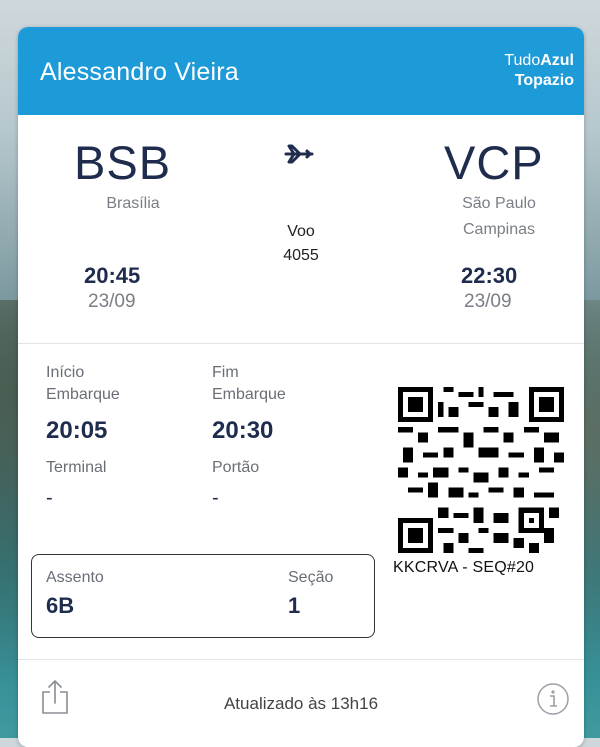  What do you see at coordinates (553, 699) in the screenshot?
I see `info-icon` at bounding box center [553, 699].